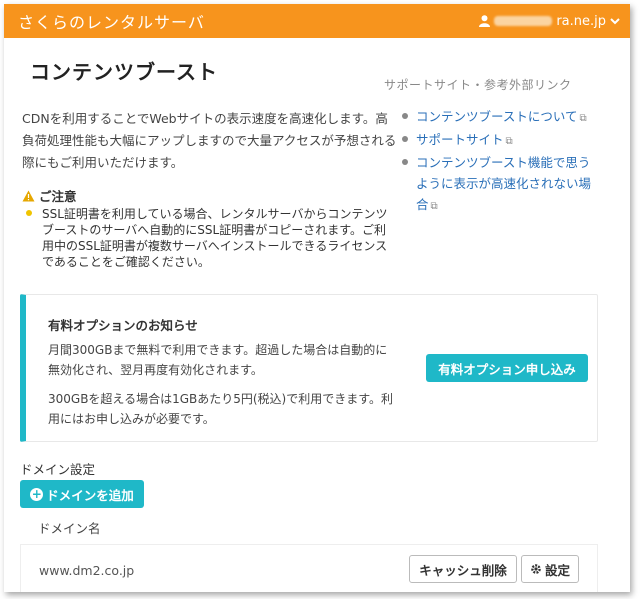 The height and width of the screenshot is (599, 640). What do you see at coordinates (557, 570) in the screenshot?
I see `settings-label: 設定` at bounding box center [557, 570].